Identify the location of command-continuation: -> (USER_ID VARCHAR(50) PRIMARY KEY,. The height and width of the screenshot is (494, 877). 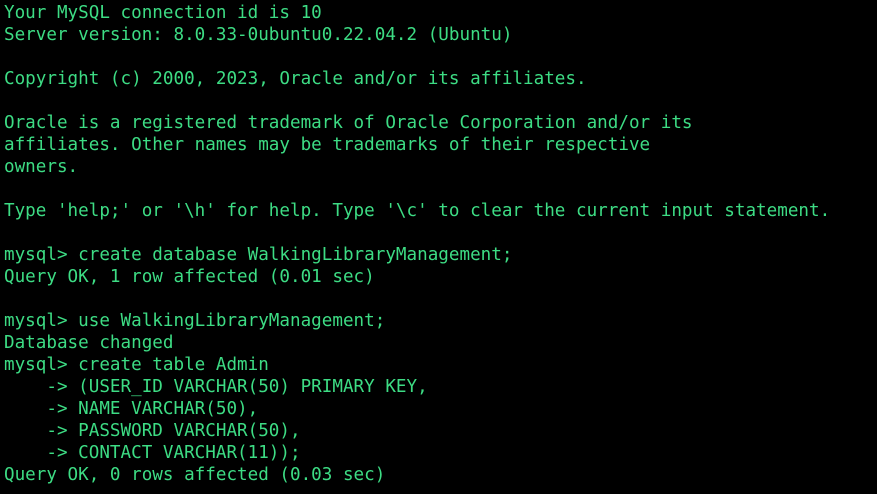
(216, 387).